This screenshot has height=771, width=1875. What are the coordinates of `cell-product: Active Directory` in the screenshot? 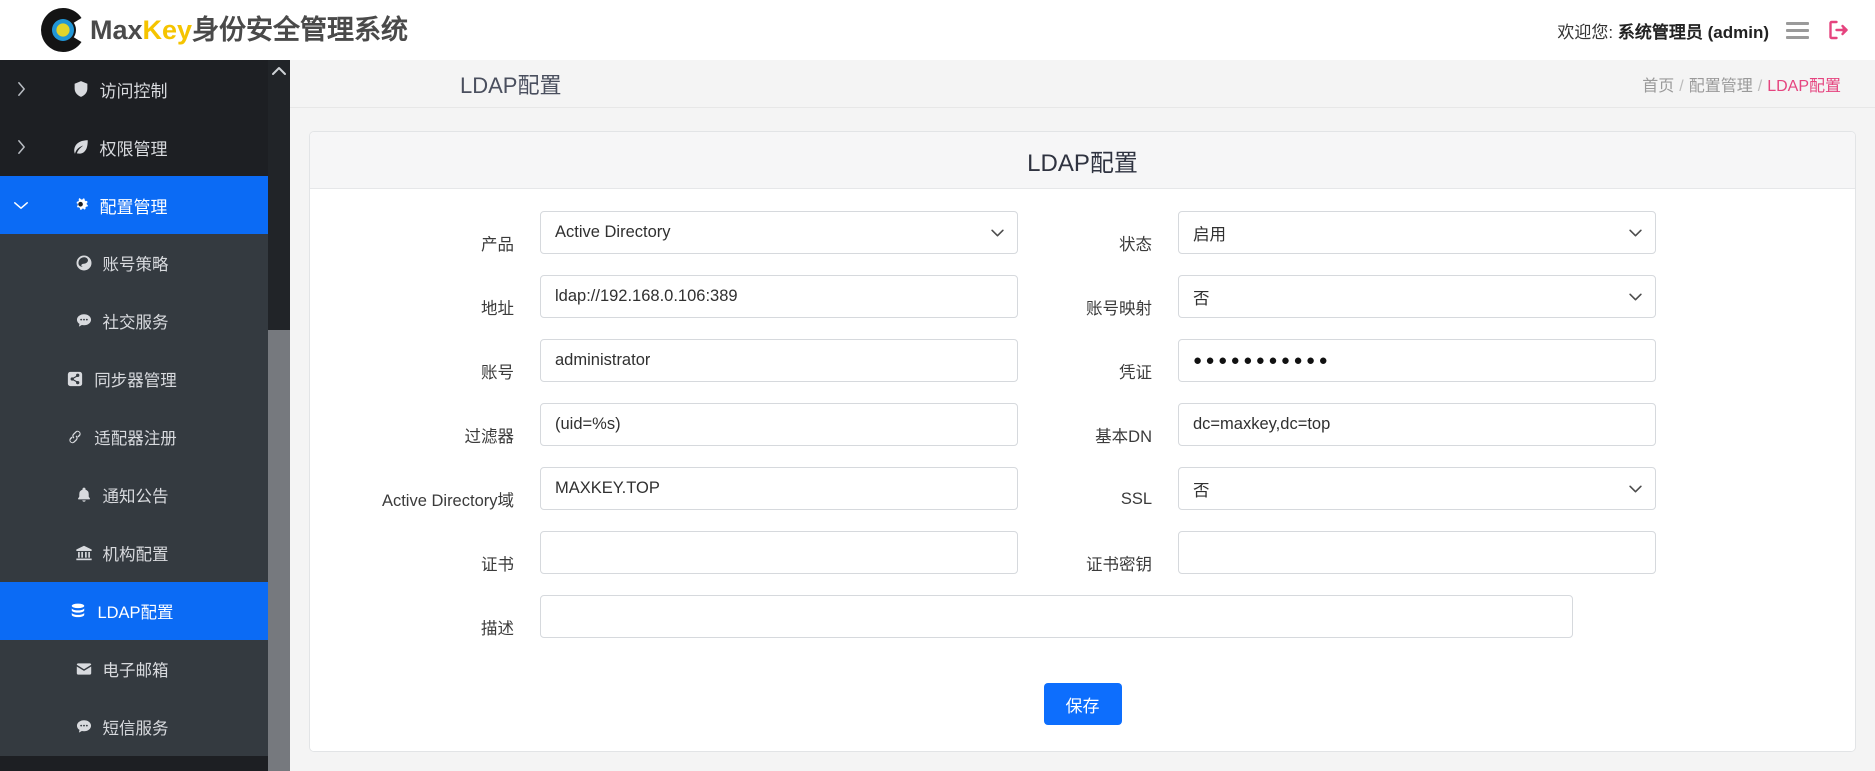 It's located at (779, 243).